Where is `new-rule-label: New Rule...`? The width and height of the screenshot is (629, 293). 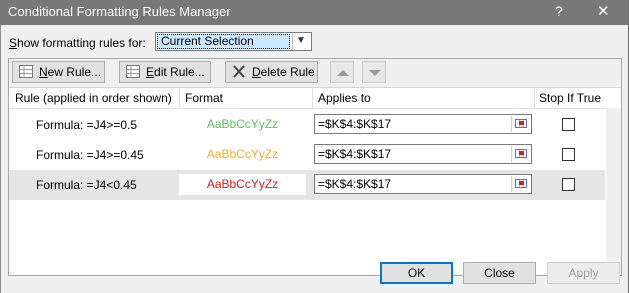 new-rule-label: New Rule... is located at coordinates (70, 72).